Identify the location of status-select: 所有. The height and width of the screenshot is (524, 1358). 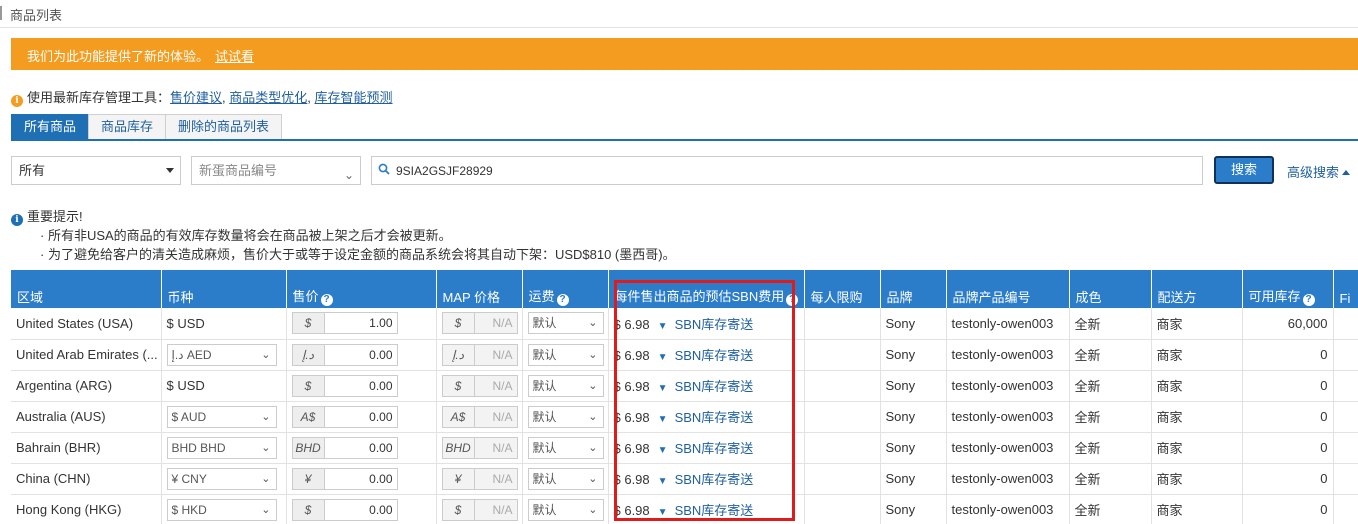
(96, 170).